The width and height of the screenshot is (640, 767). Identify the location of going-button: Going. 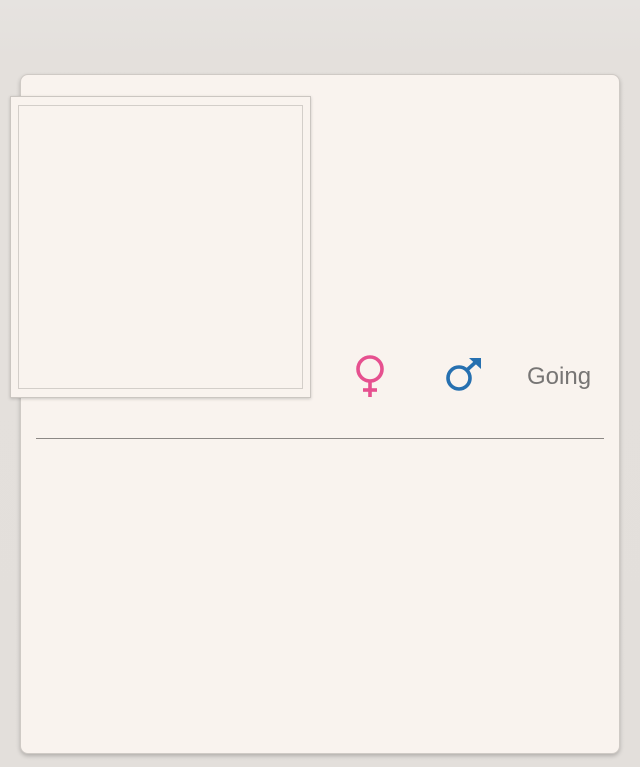
(559, 377).